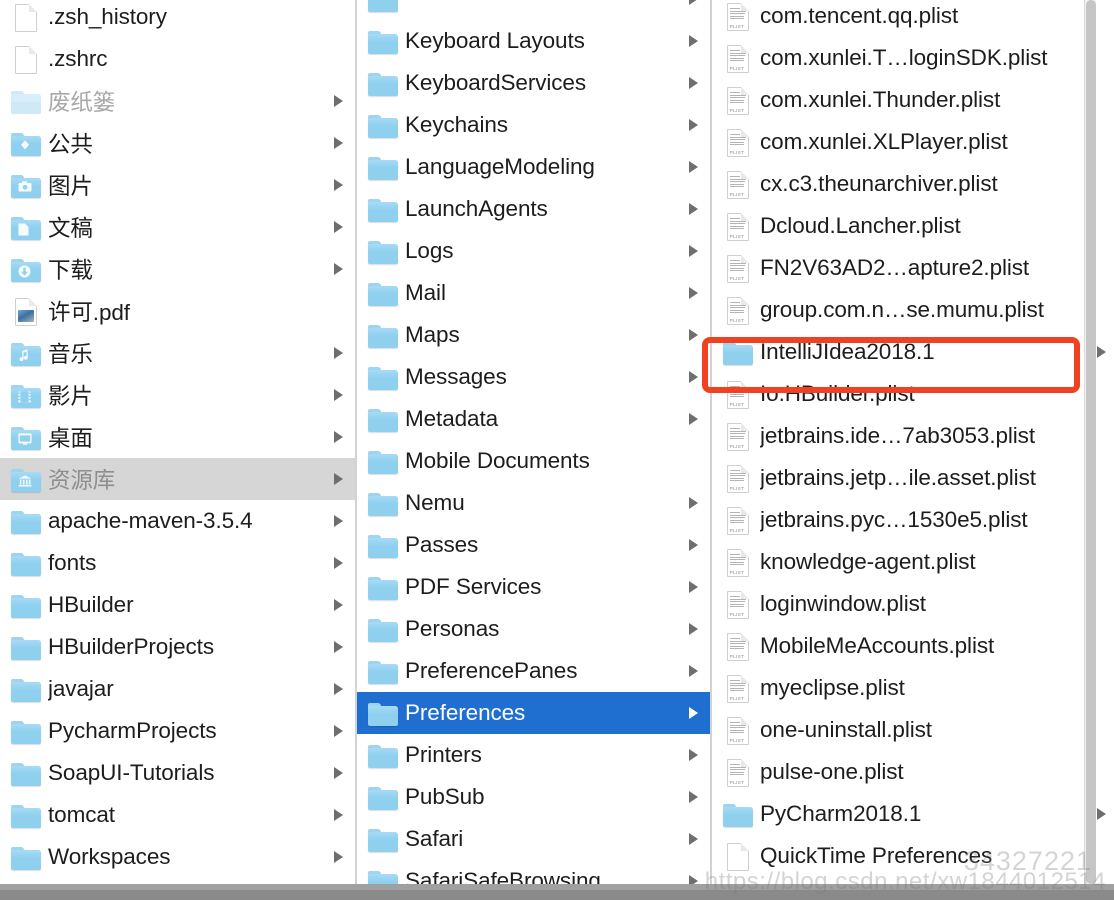  I want to click on file-row: Messages, so click(533, 377).